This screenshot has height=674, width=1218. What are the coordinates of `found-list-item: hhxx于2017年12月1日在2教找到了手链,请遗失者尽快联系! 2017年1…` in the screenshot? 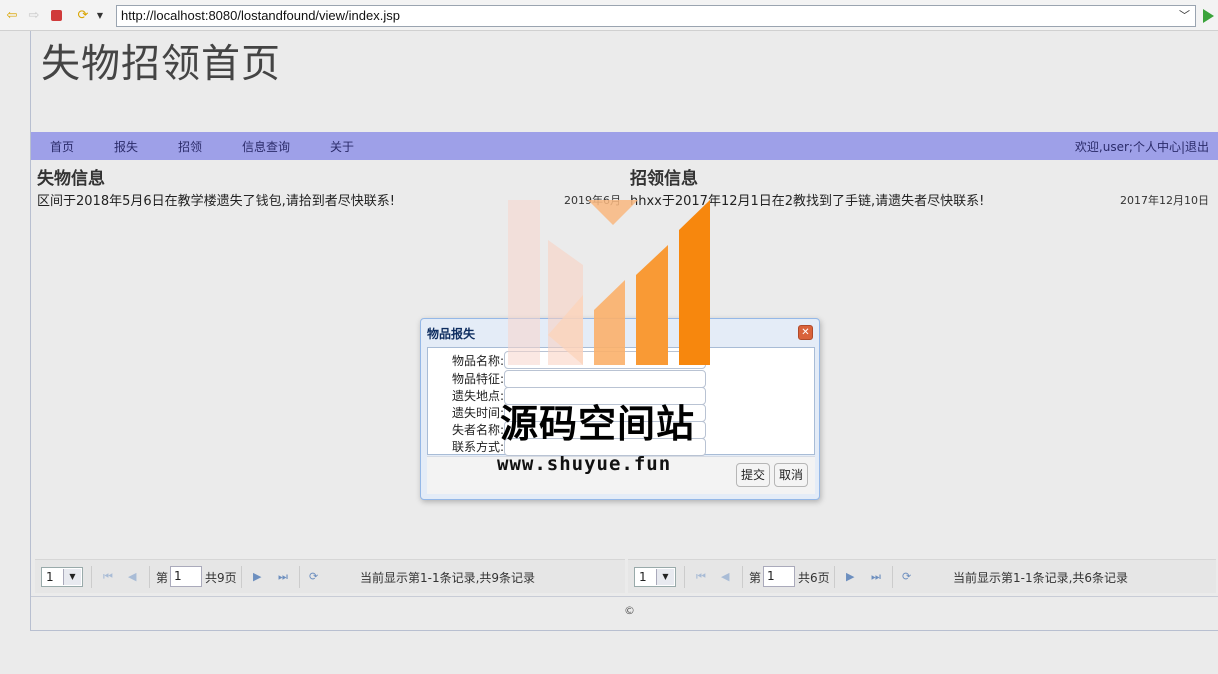 It's located at (920, 198).